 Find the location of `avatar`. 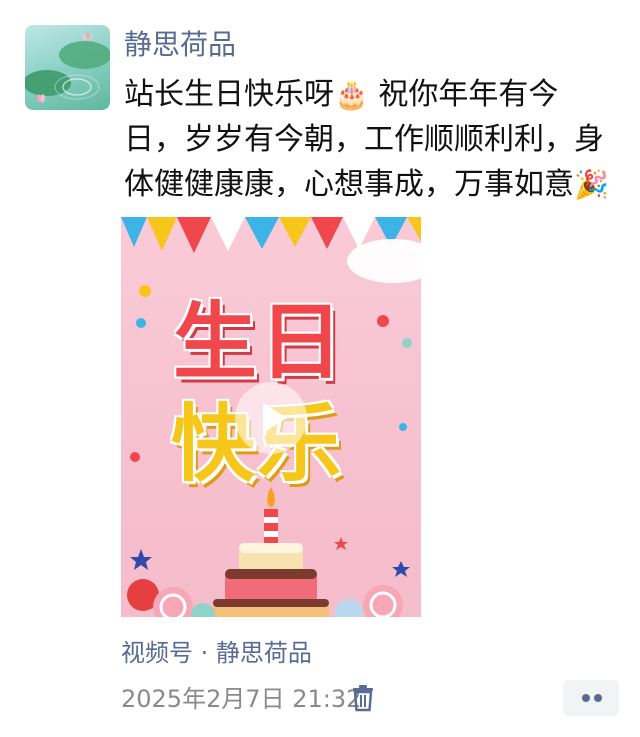

avatar is located at coordinates (67, 67).